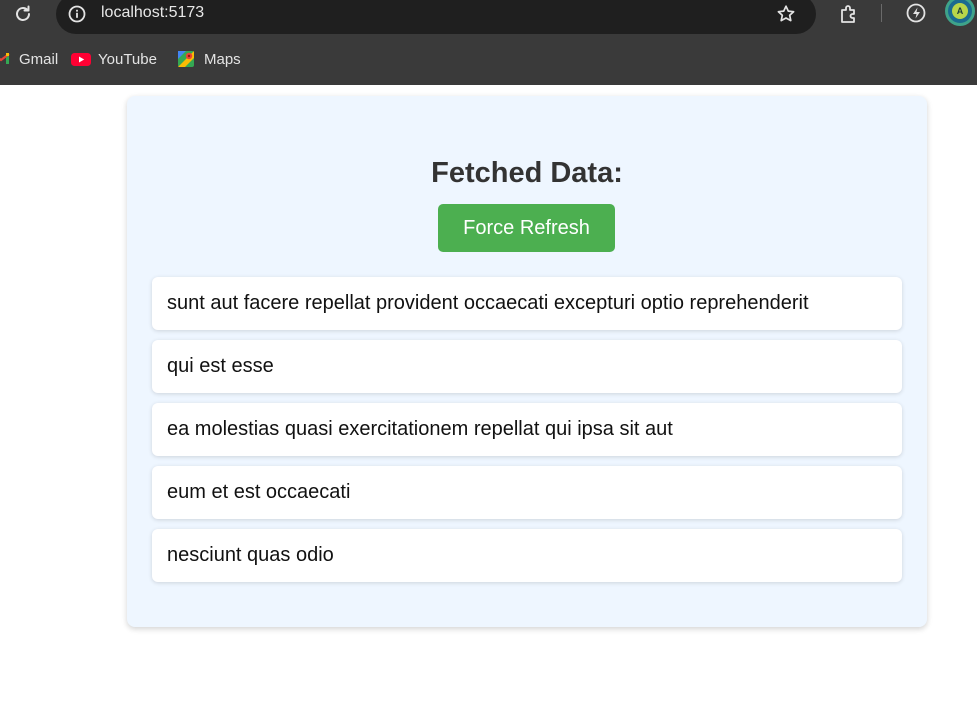  I want to click on bookmark-youtube: YouTube, so click(114, 59).